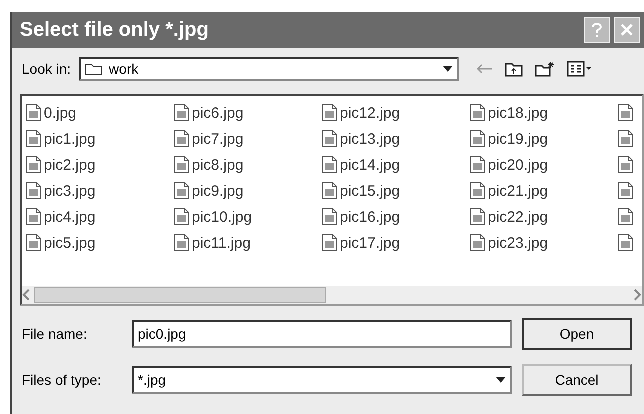 This screenshot has height=414, width=644. I want to click on file-type-label: Files of type:, so click(62, 380).